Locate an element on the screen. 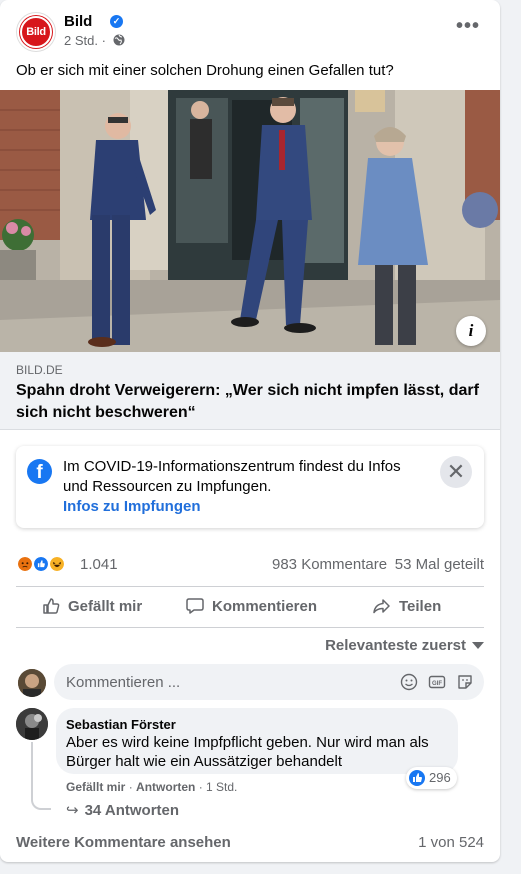  comment-label: Kommentieren is located at coordinates (265, 606).